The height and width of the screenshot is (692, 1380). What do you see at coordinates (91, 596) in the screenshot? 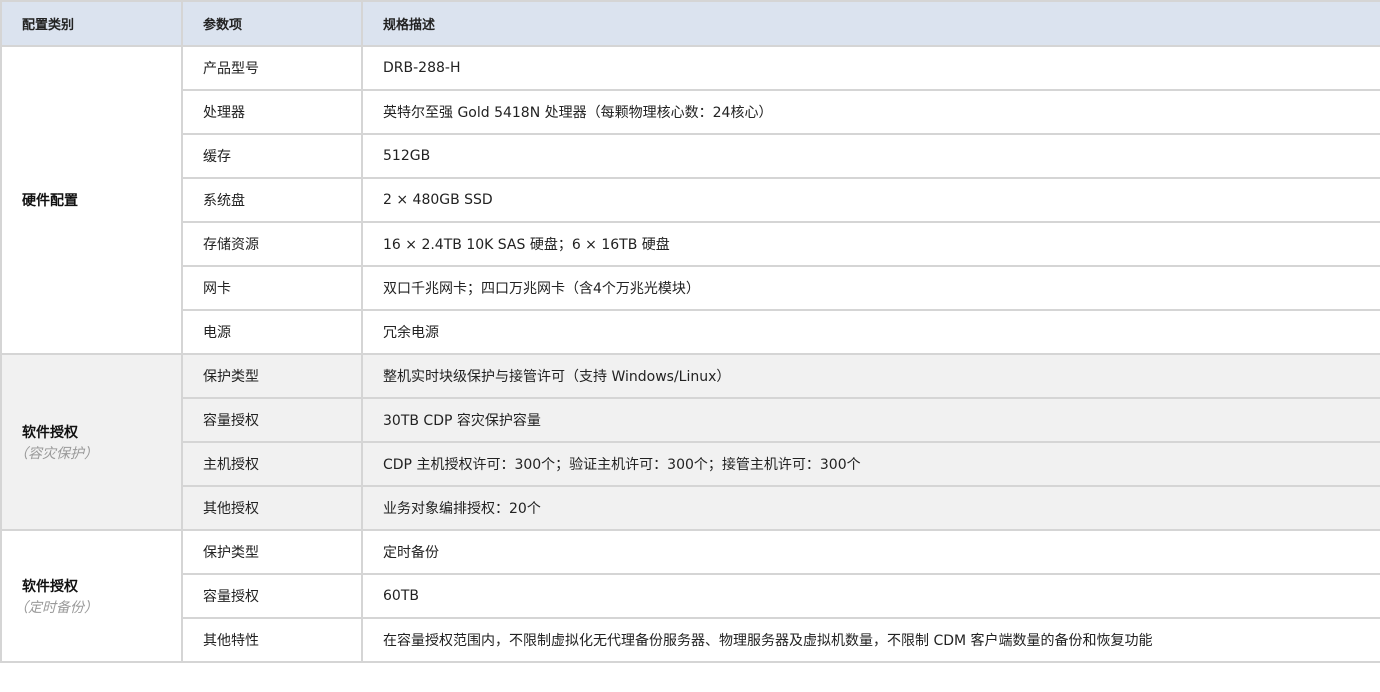
I see `category-cell: 软件授权 （定时备份）` at bounding box center [91, 596].